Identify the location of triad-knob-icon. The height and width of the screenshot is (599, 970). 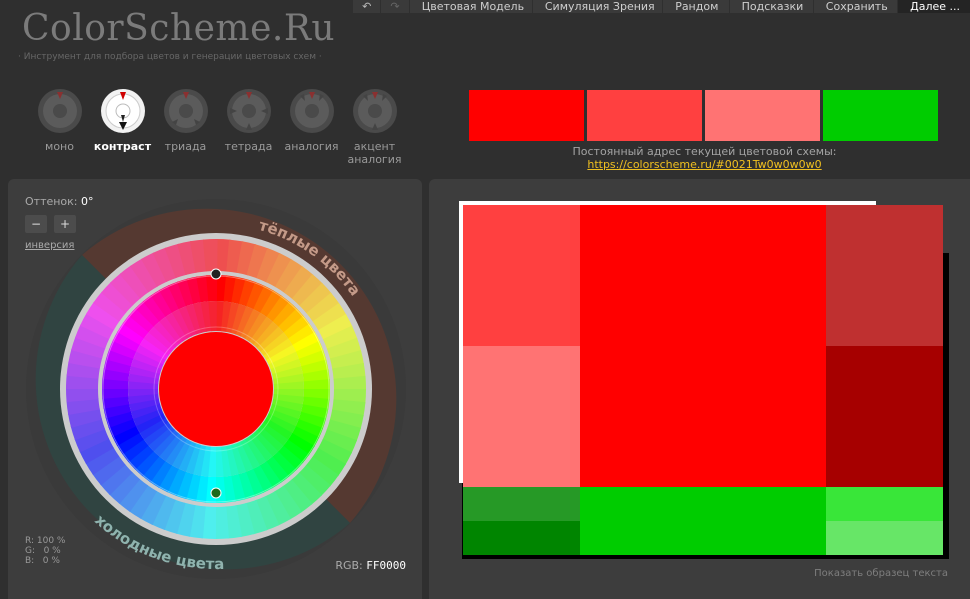
(185, 111).